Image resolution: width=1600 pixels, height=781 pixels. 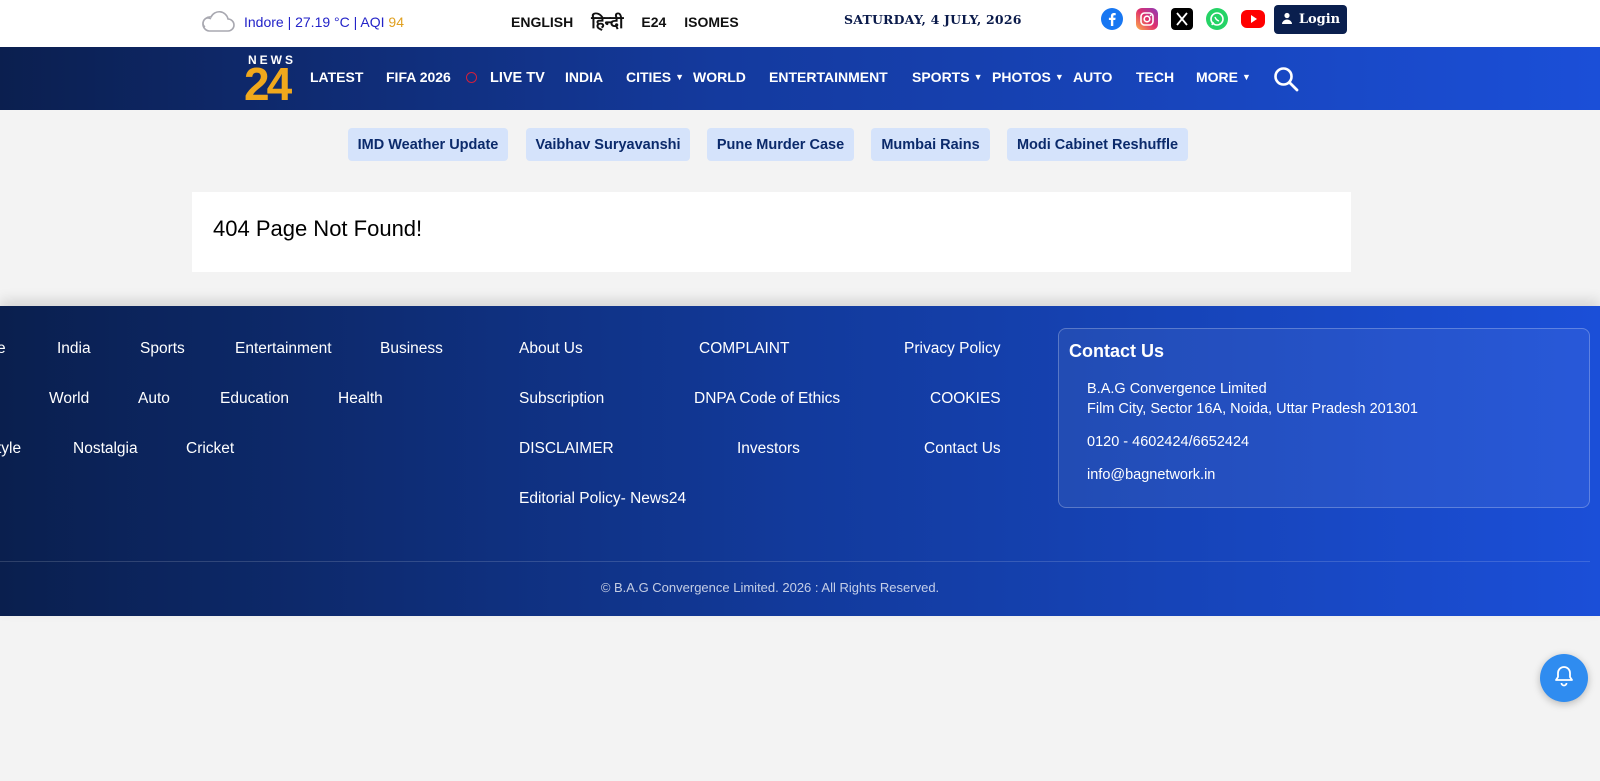 I want to click on error-heading: 404 Page Not Found!, so click(x=318, y=228).